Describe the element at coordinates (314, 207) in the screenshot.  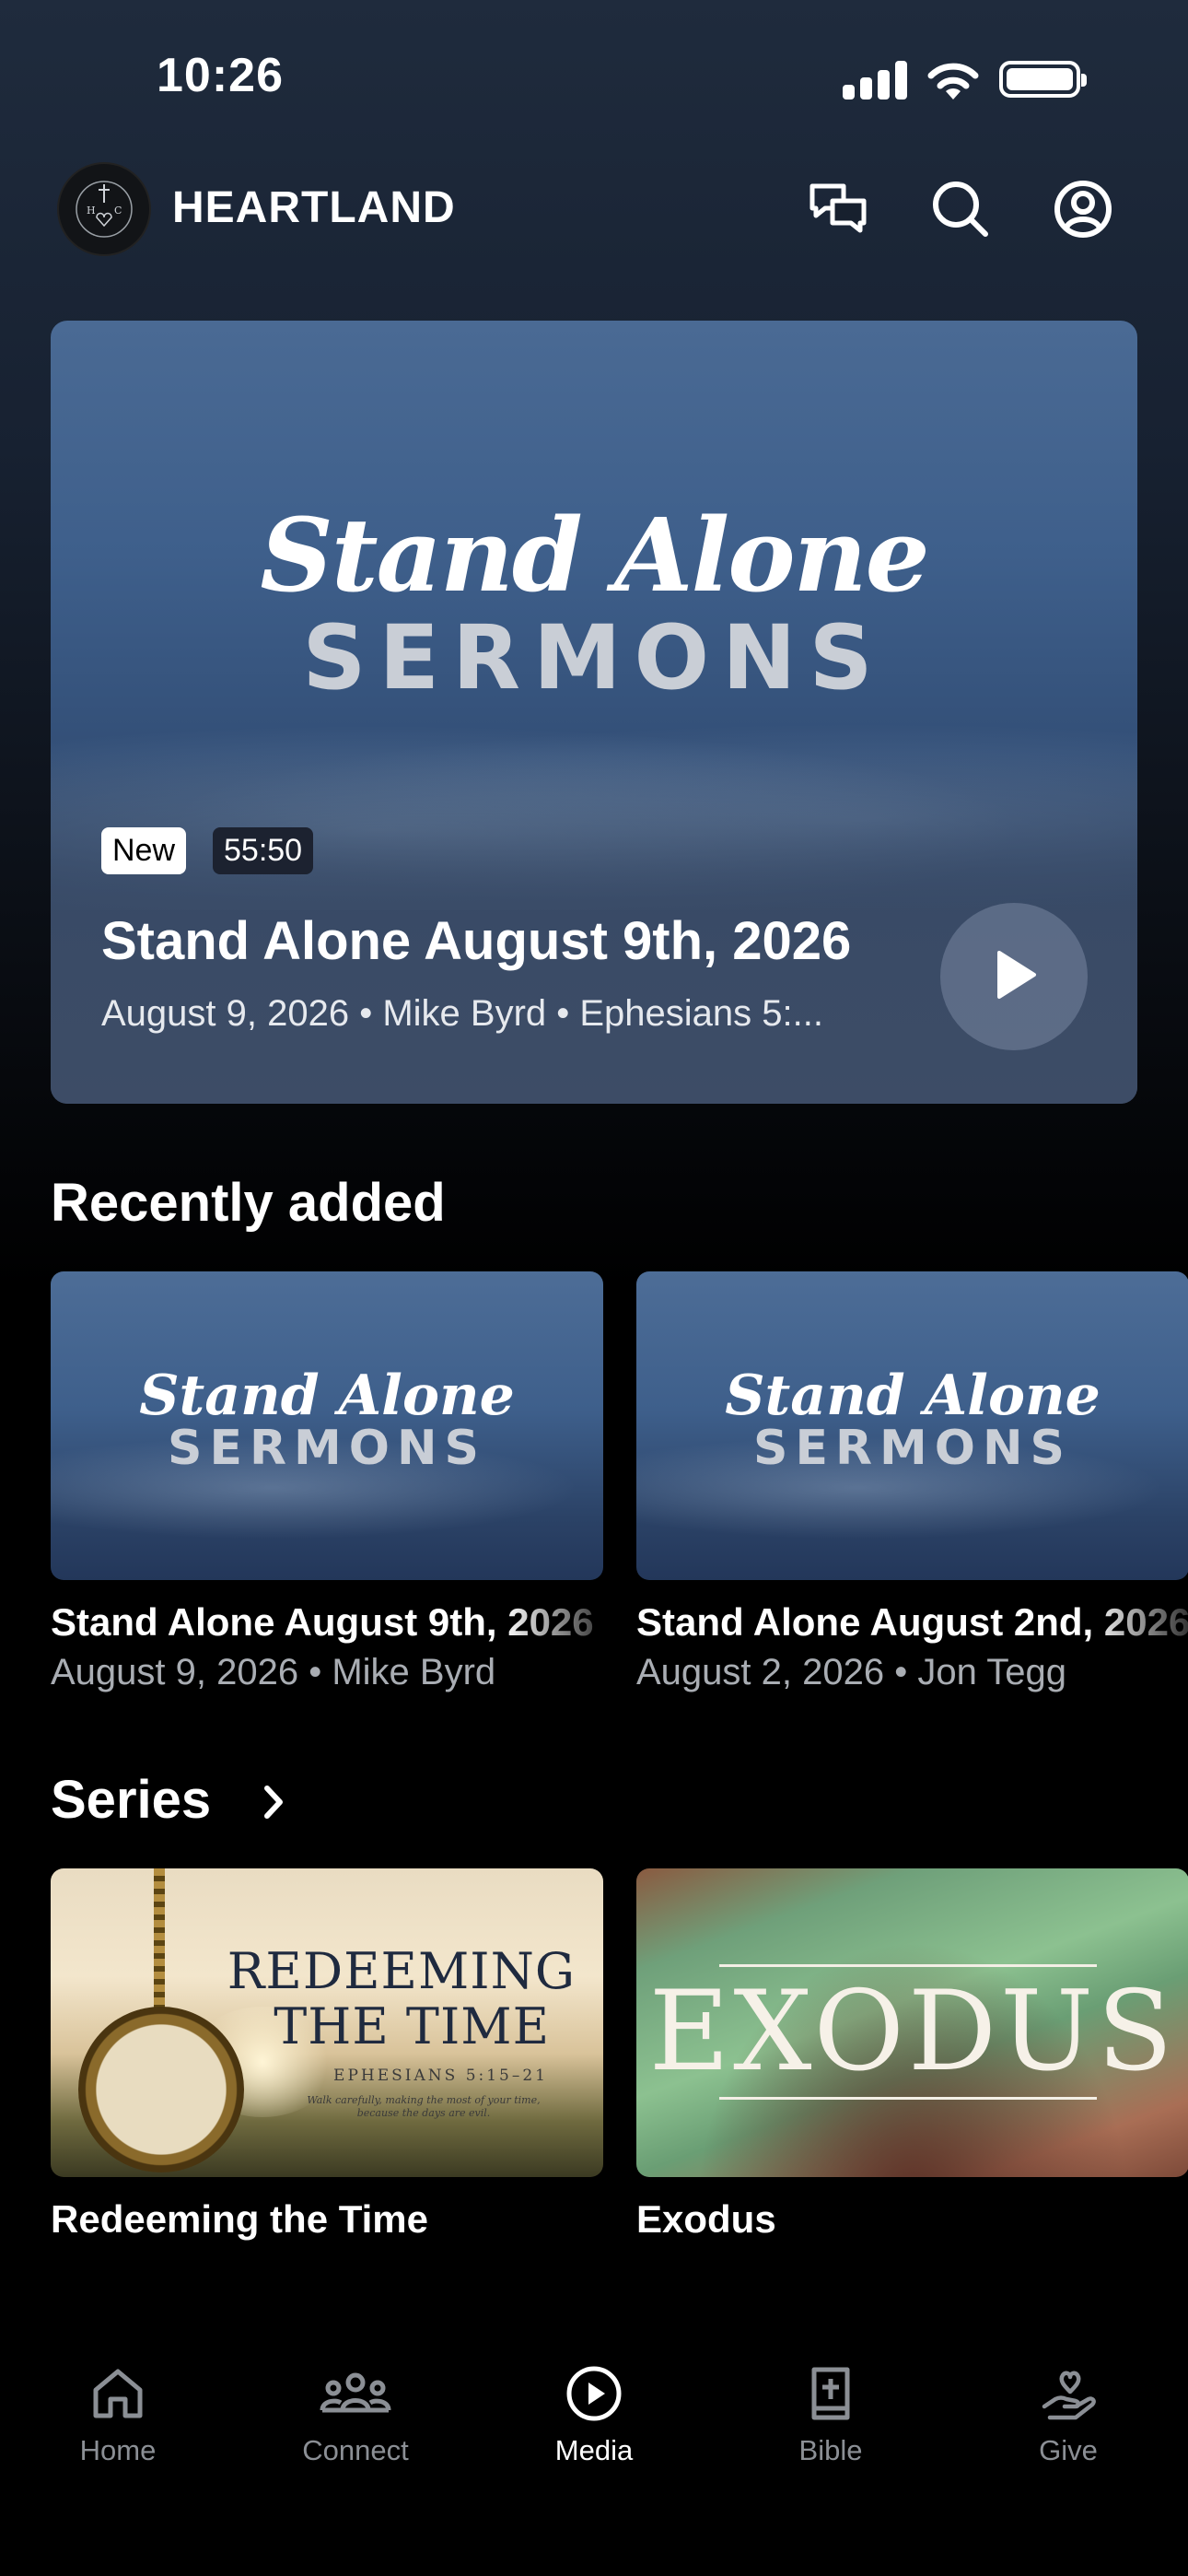
I see `brand-name: HEARTLAND` at that location.